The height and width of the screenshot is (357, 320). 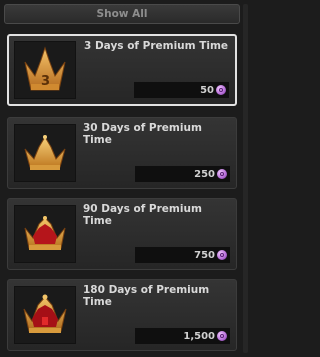 What do you see at coordinates (46, 81) in the screenshot?
I see `level-badge: 3` at bounding box center [46, 81].